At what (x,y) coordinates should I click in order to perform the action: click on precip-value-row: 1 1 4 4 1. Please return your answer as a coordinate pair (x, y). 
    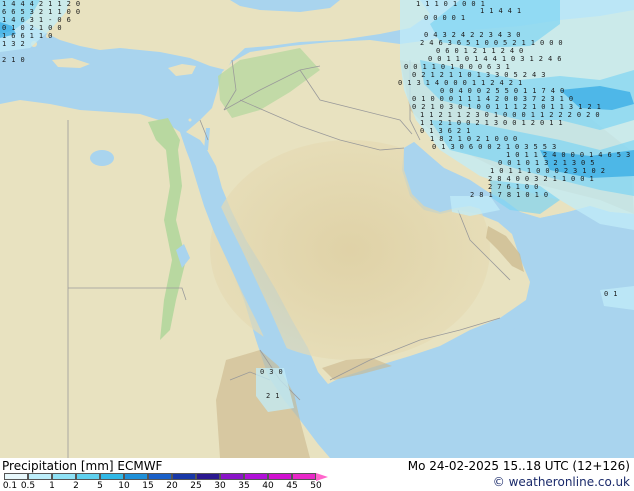
    Looking at the image, I should click on (501, 11).